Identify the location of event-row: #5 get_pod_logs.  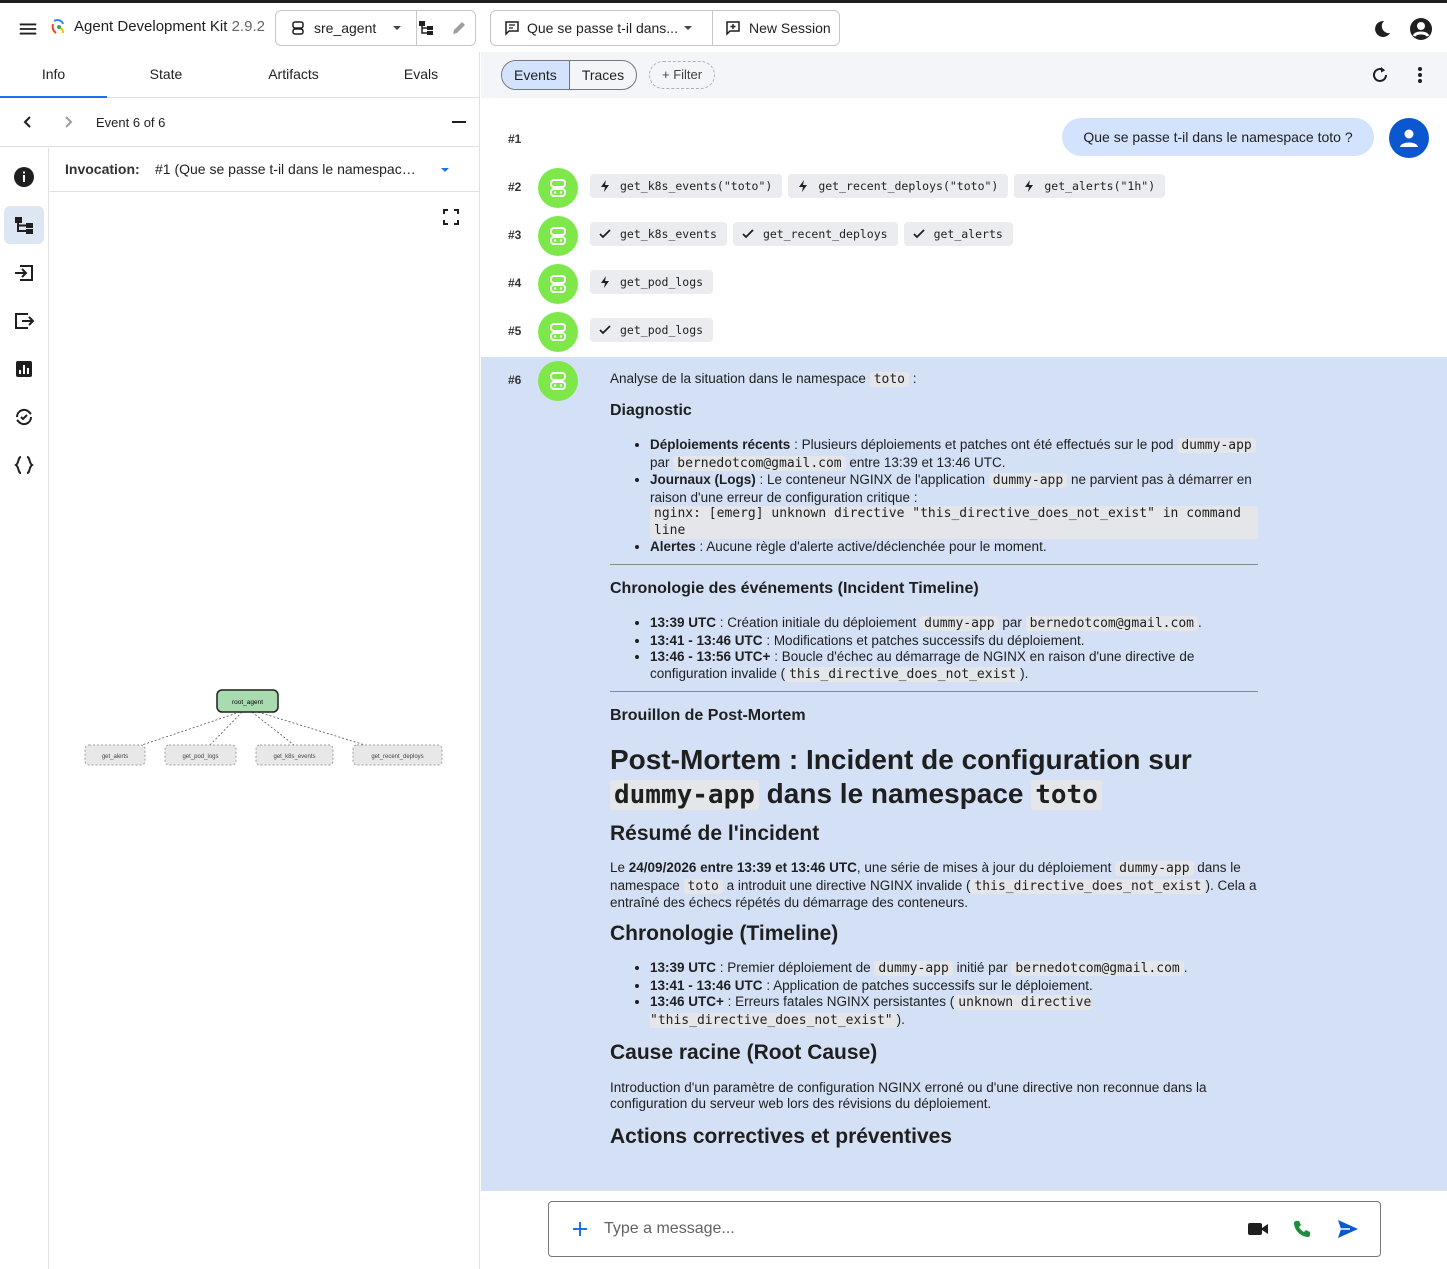
(964, 336).